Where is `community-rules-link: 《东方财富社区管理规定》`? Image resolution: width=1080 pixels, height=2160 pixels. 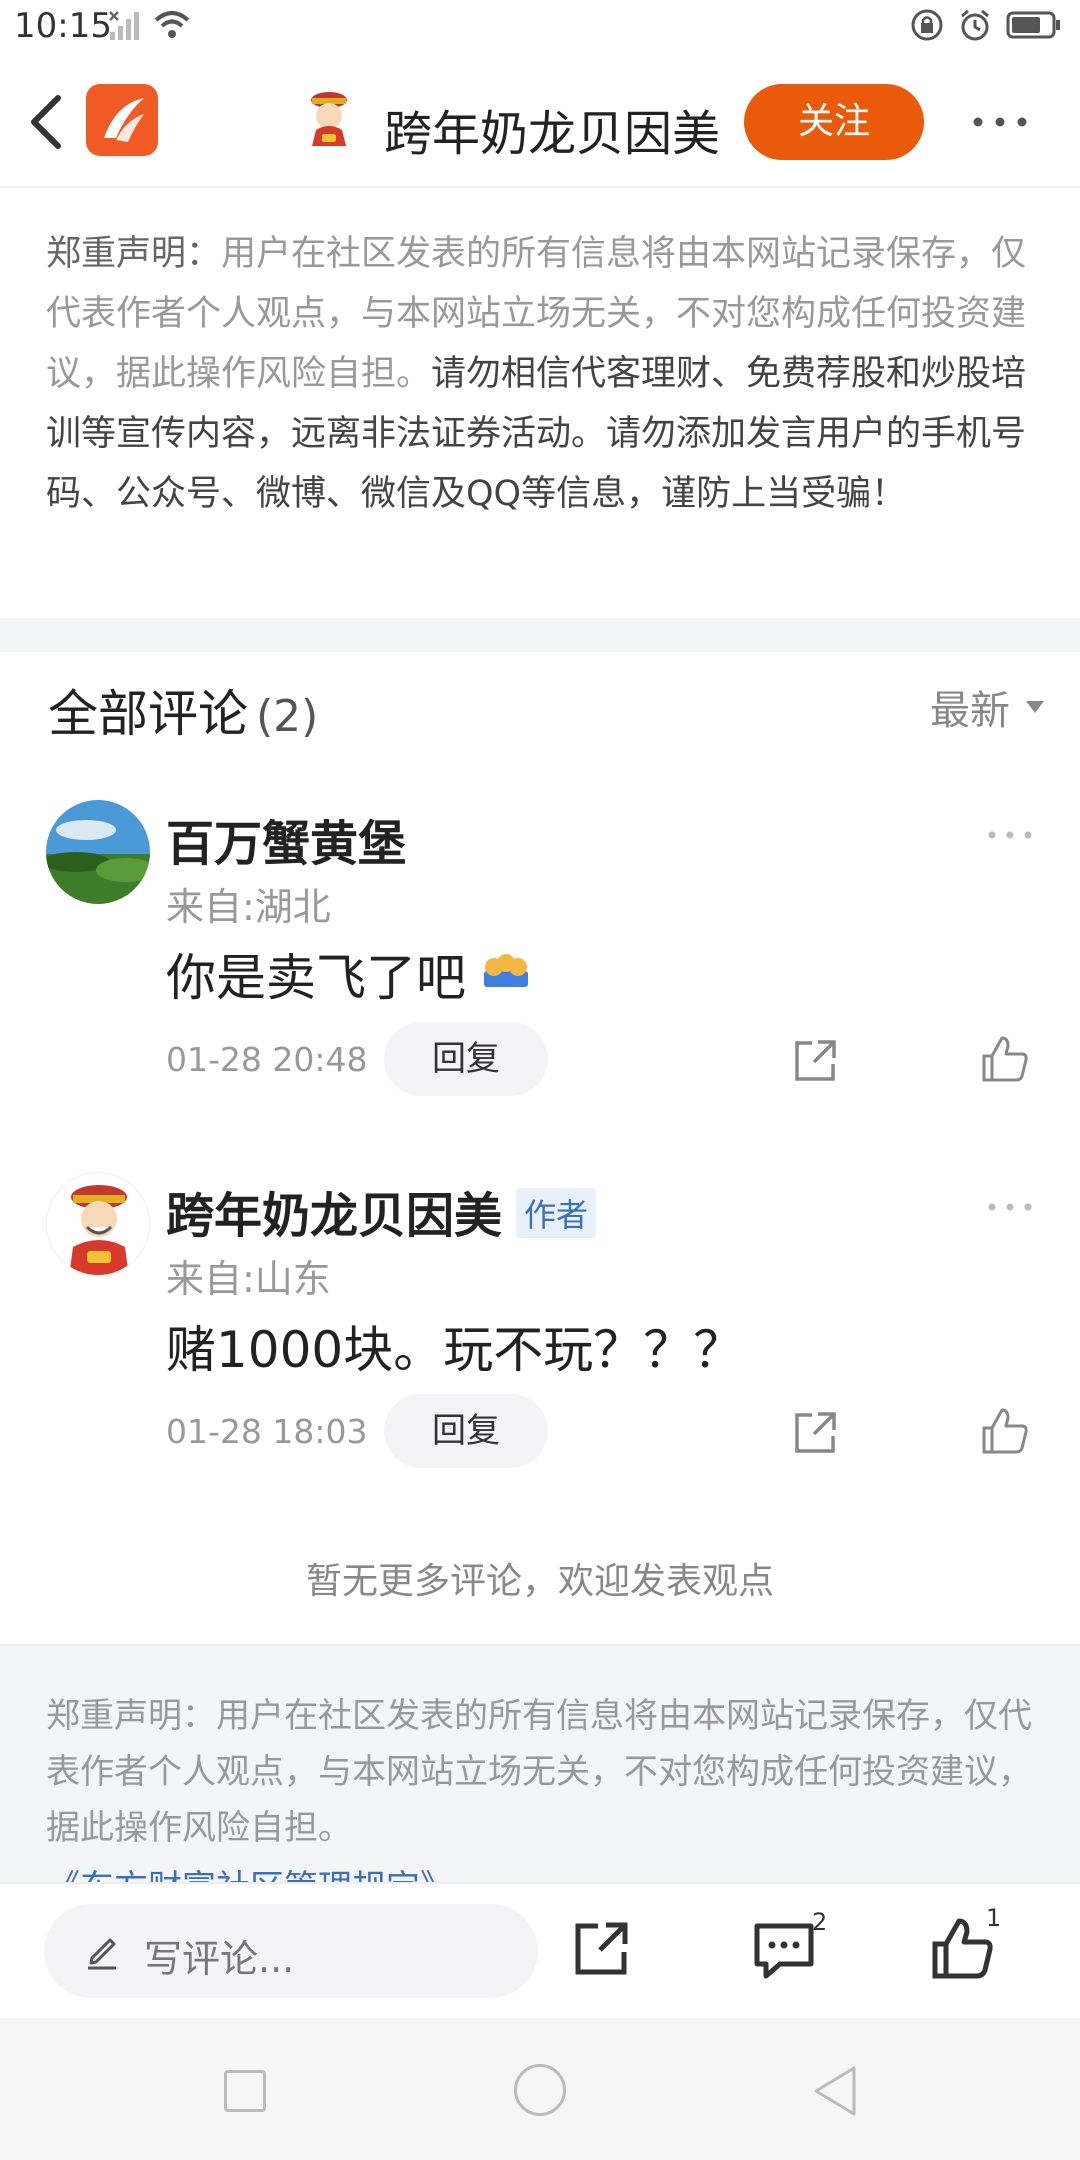 community-rules-link: 《东方财富社区管理规定》 is located at coordinates (250, 1871).